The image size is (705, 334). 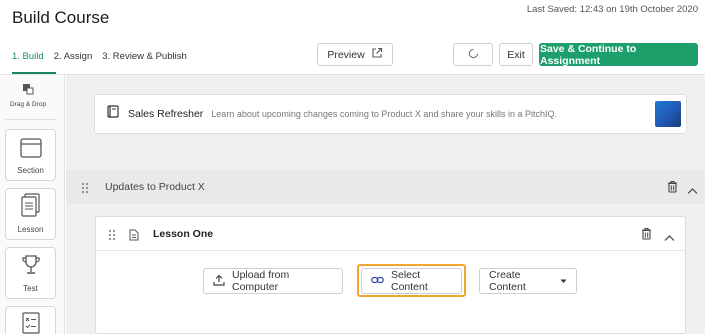 What do you see at coordinates (28, 90) in the screenshot?
I see `drag-drop-icon` at bounding box center [28, 90].